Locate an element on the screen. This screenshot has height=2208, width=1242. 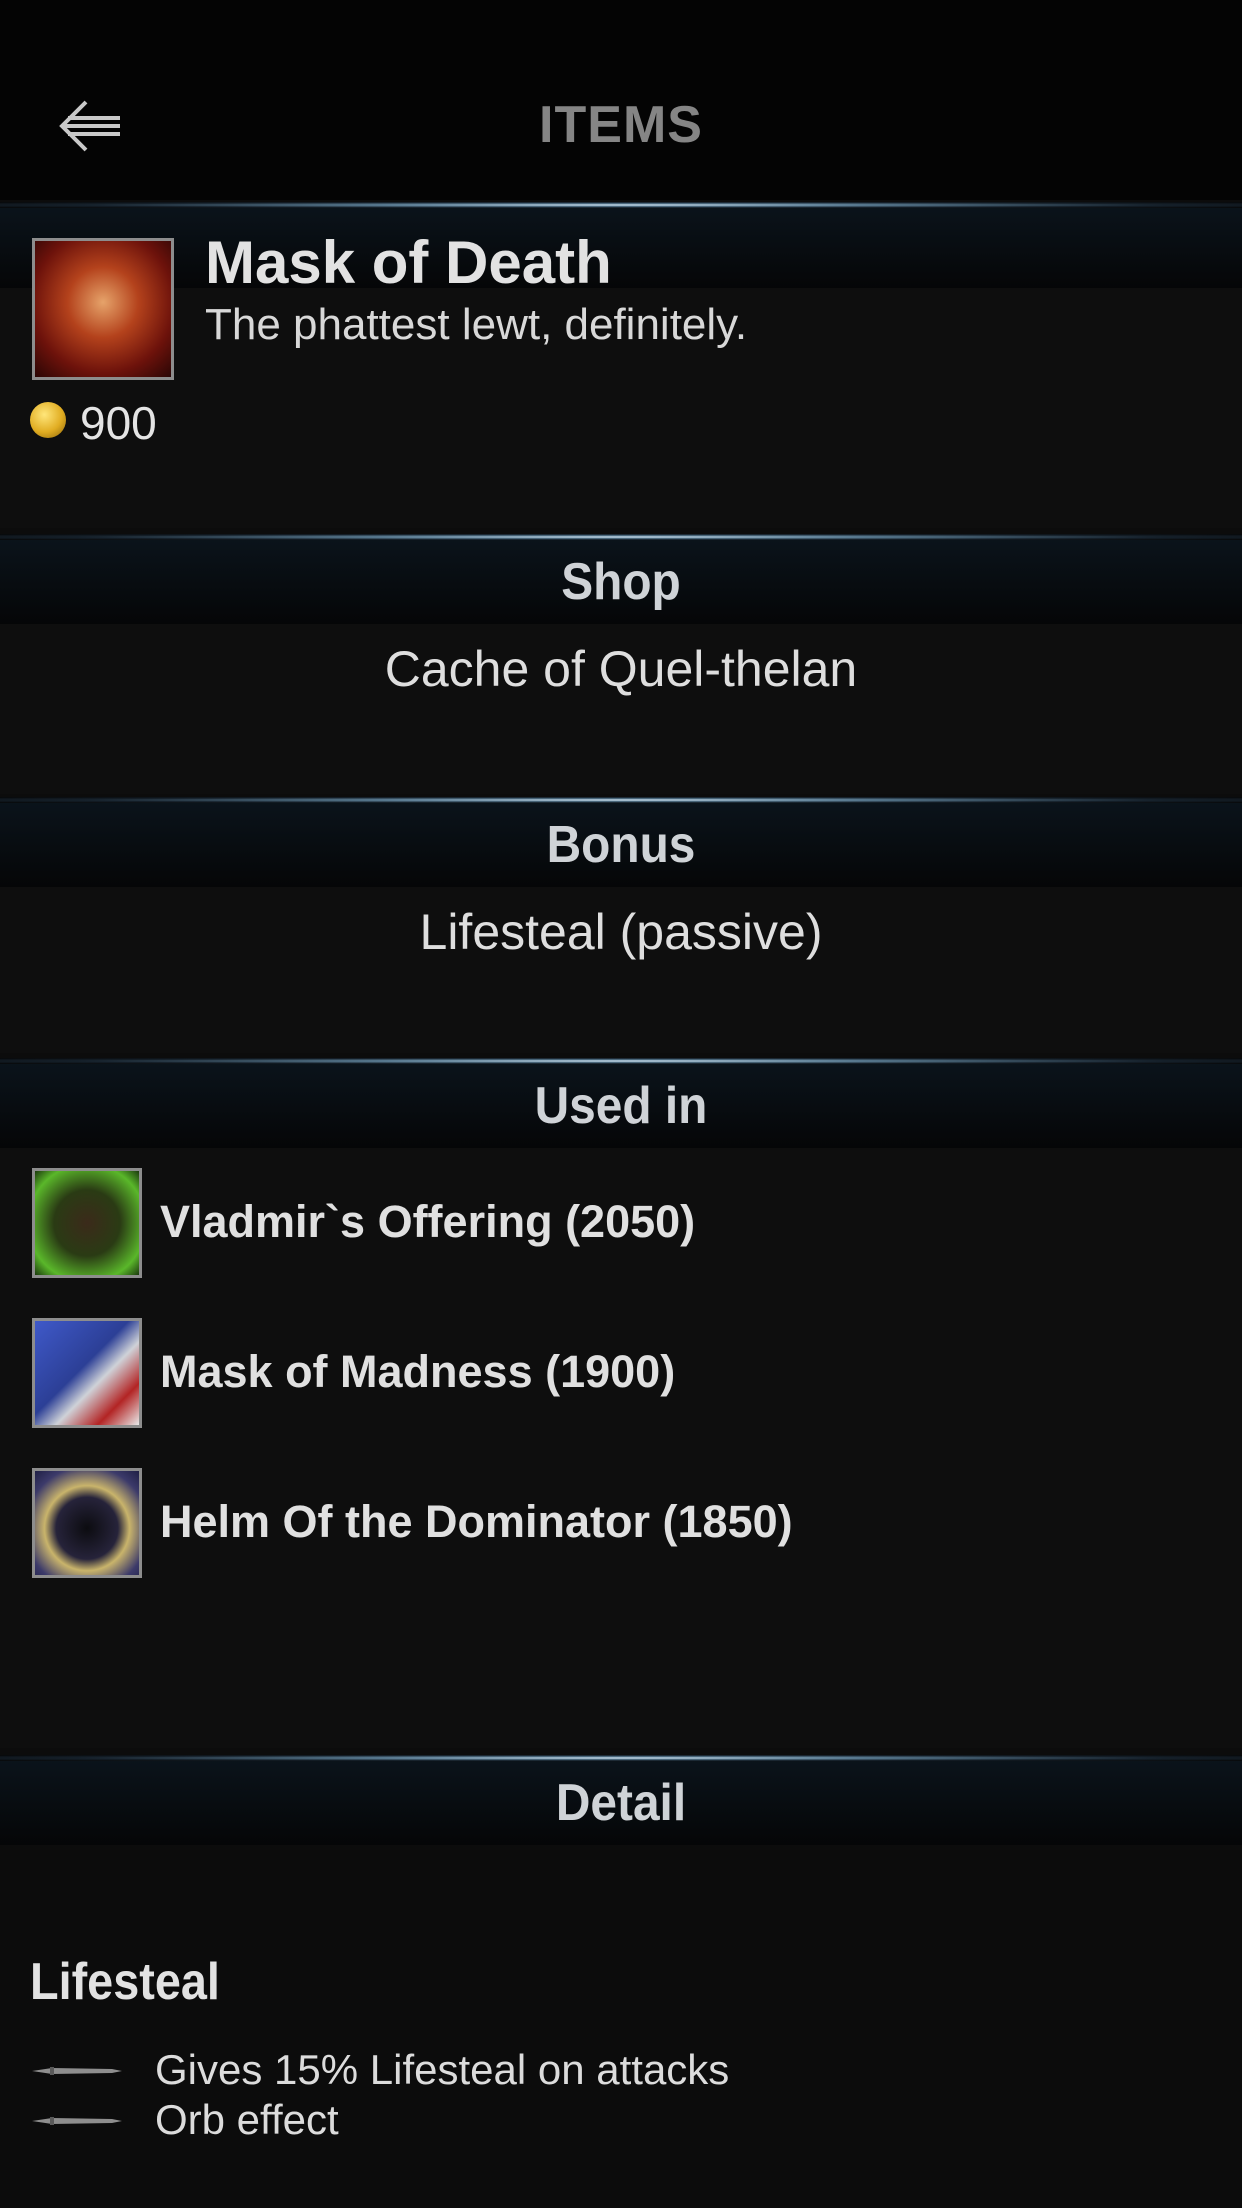
detail-line: Gives 15% Lifesteal on attacks is located at coordinates (442, 2069).